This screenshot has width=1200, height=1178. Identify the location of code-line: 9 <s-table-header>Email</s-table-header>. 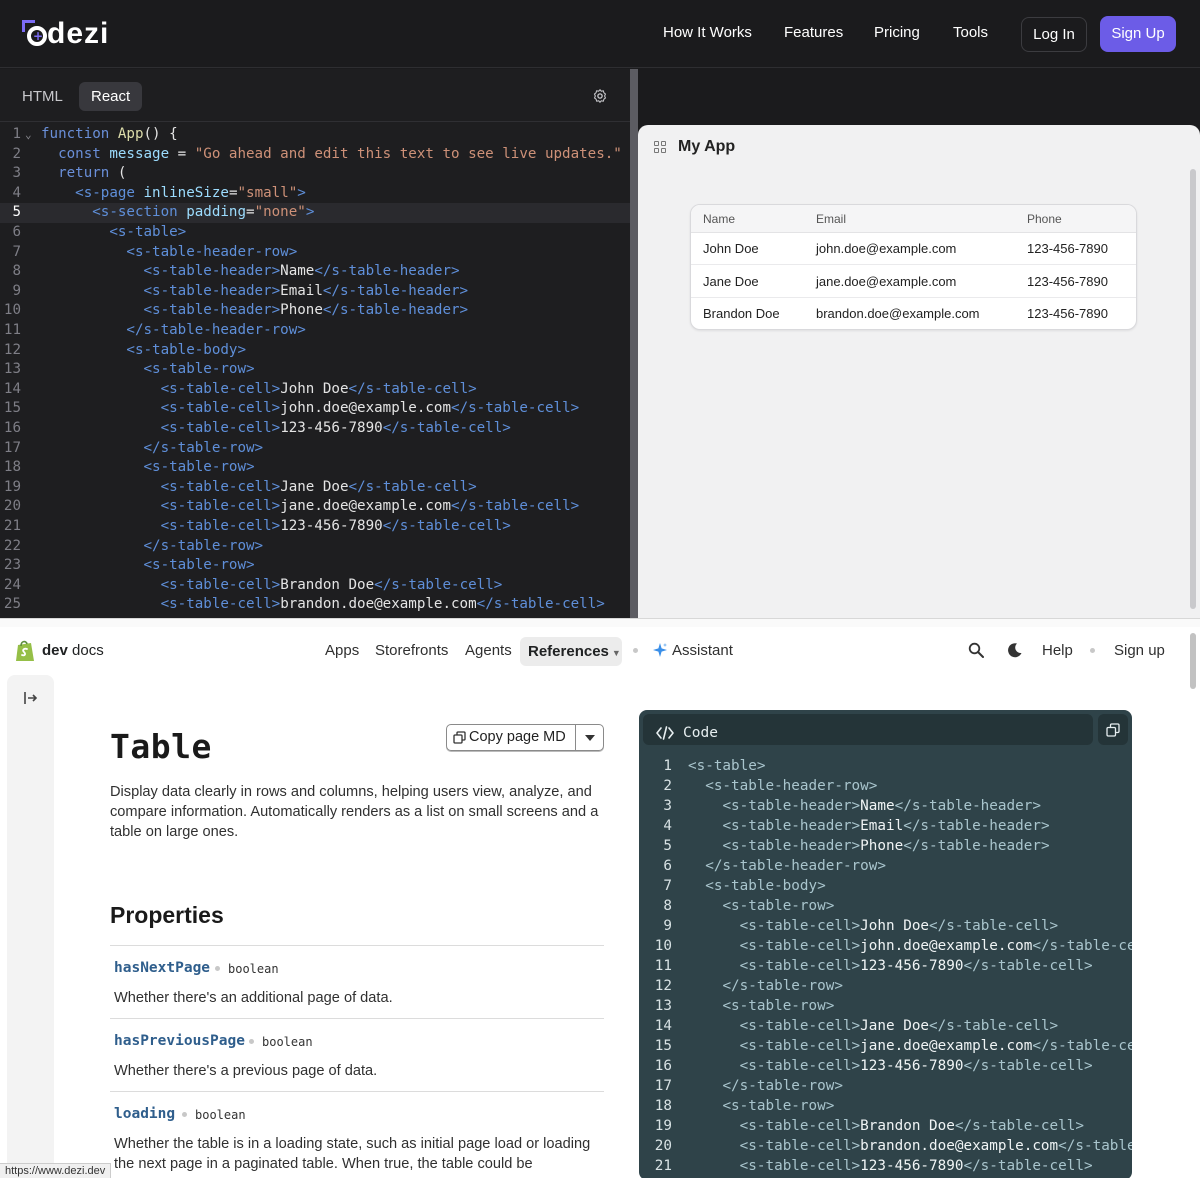
(315, 292).